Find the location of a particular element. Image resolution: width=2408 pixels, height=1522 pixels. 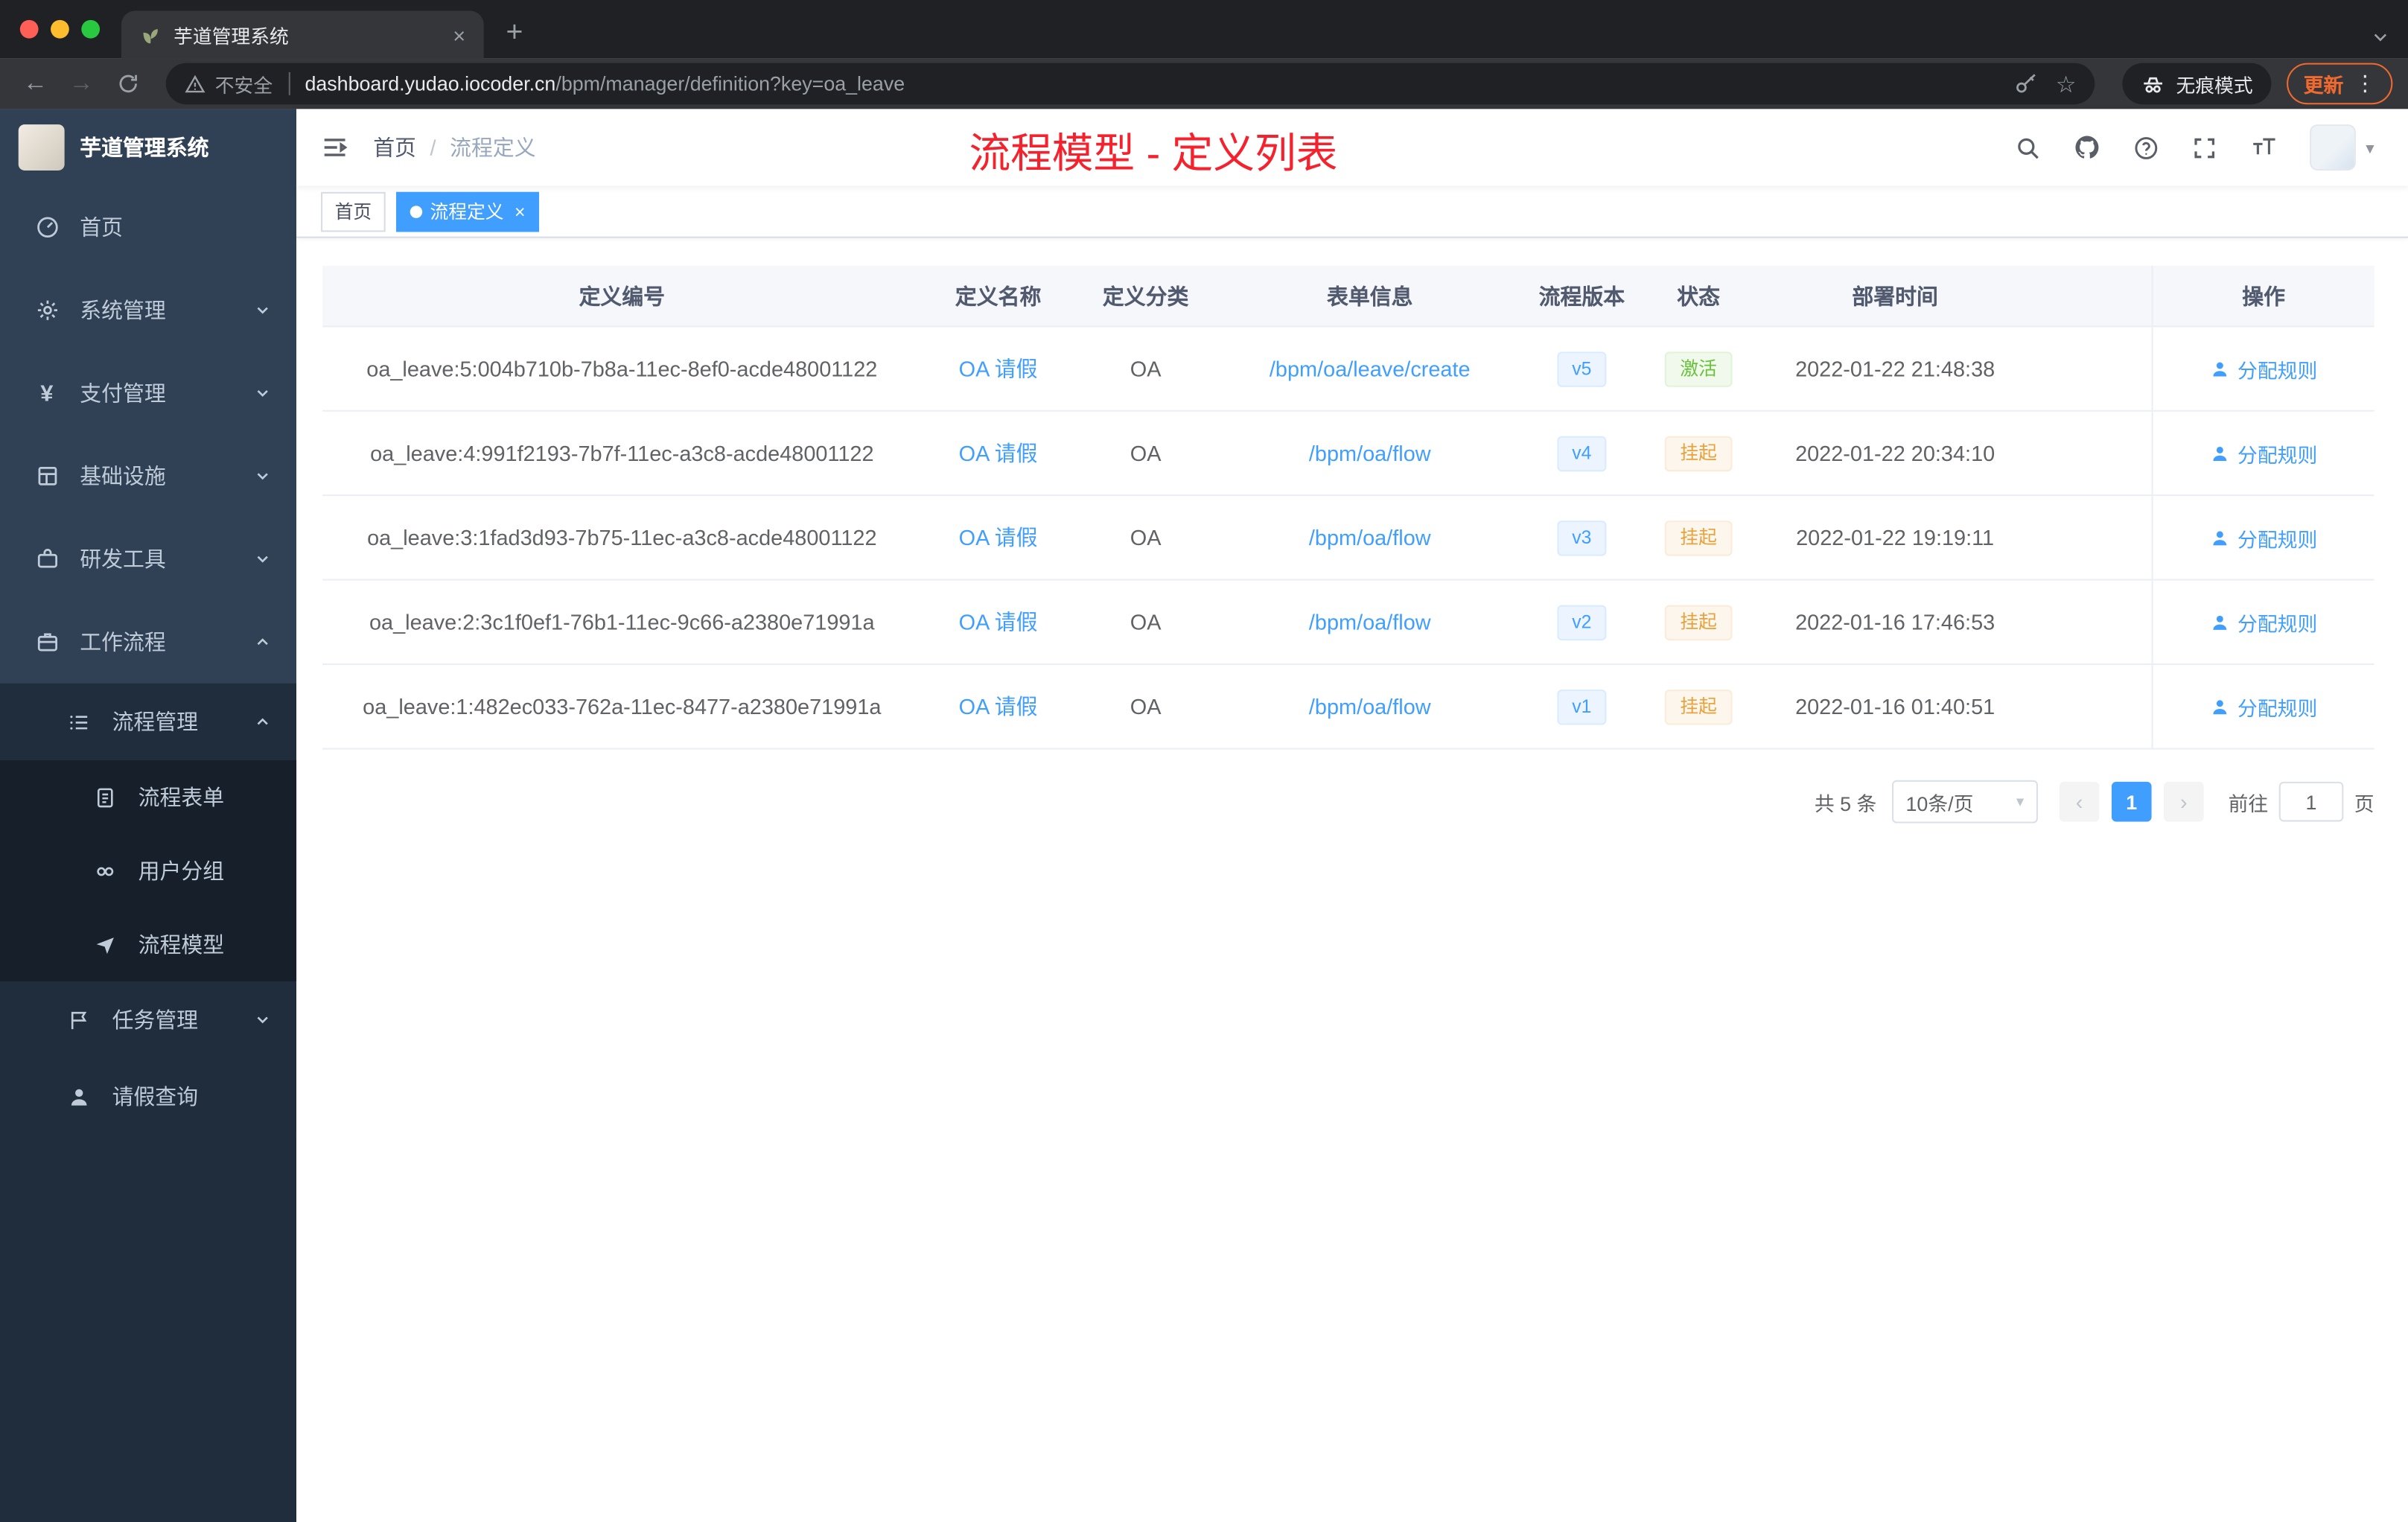

breadcrumb-home: 首页 is located at coordinates (394, 147).